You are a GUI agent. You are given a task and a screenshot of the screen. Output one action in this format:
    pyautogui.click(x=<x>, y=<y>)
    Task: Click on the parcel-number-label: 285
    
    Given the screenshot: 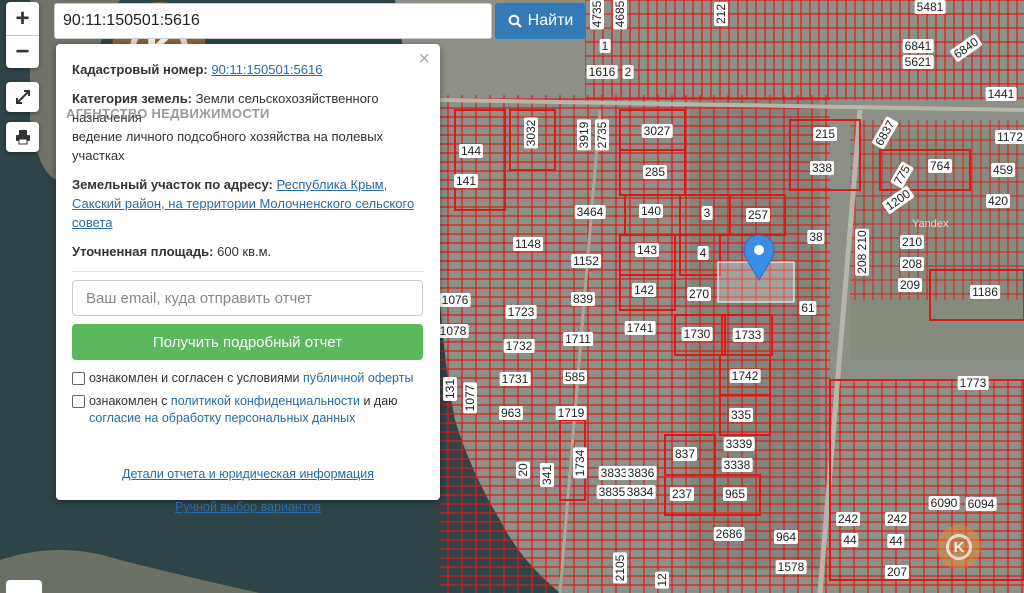 What is the action you would take?
    pyautogui.click(x=655, y=172)
    